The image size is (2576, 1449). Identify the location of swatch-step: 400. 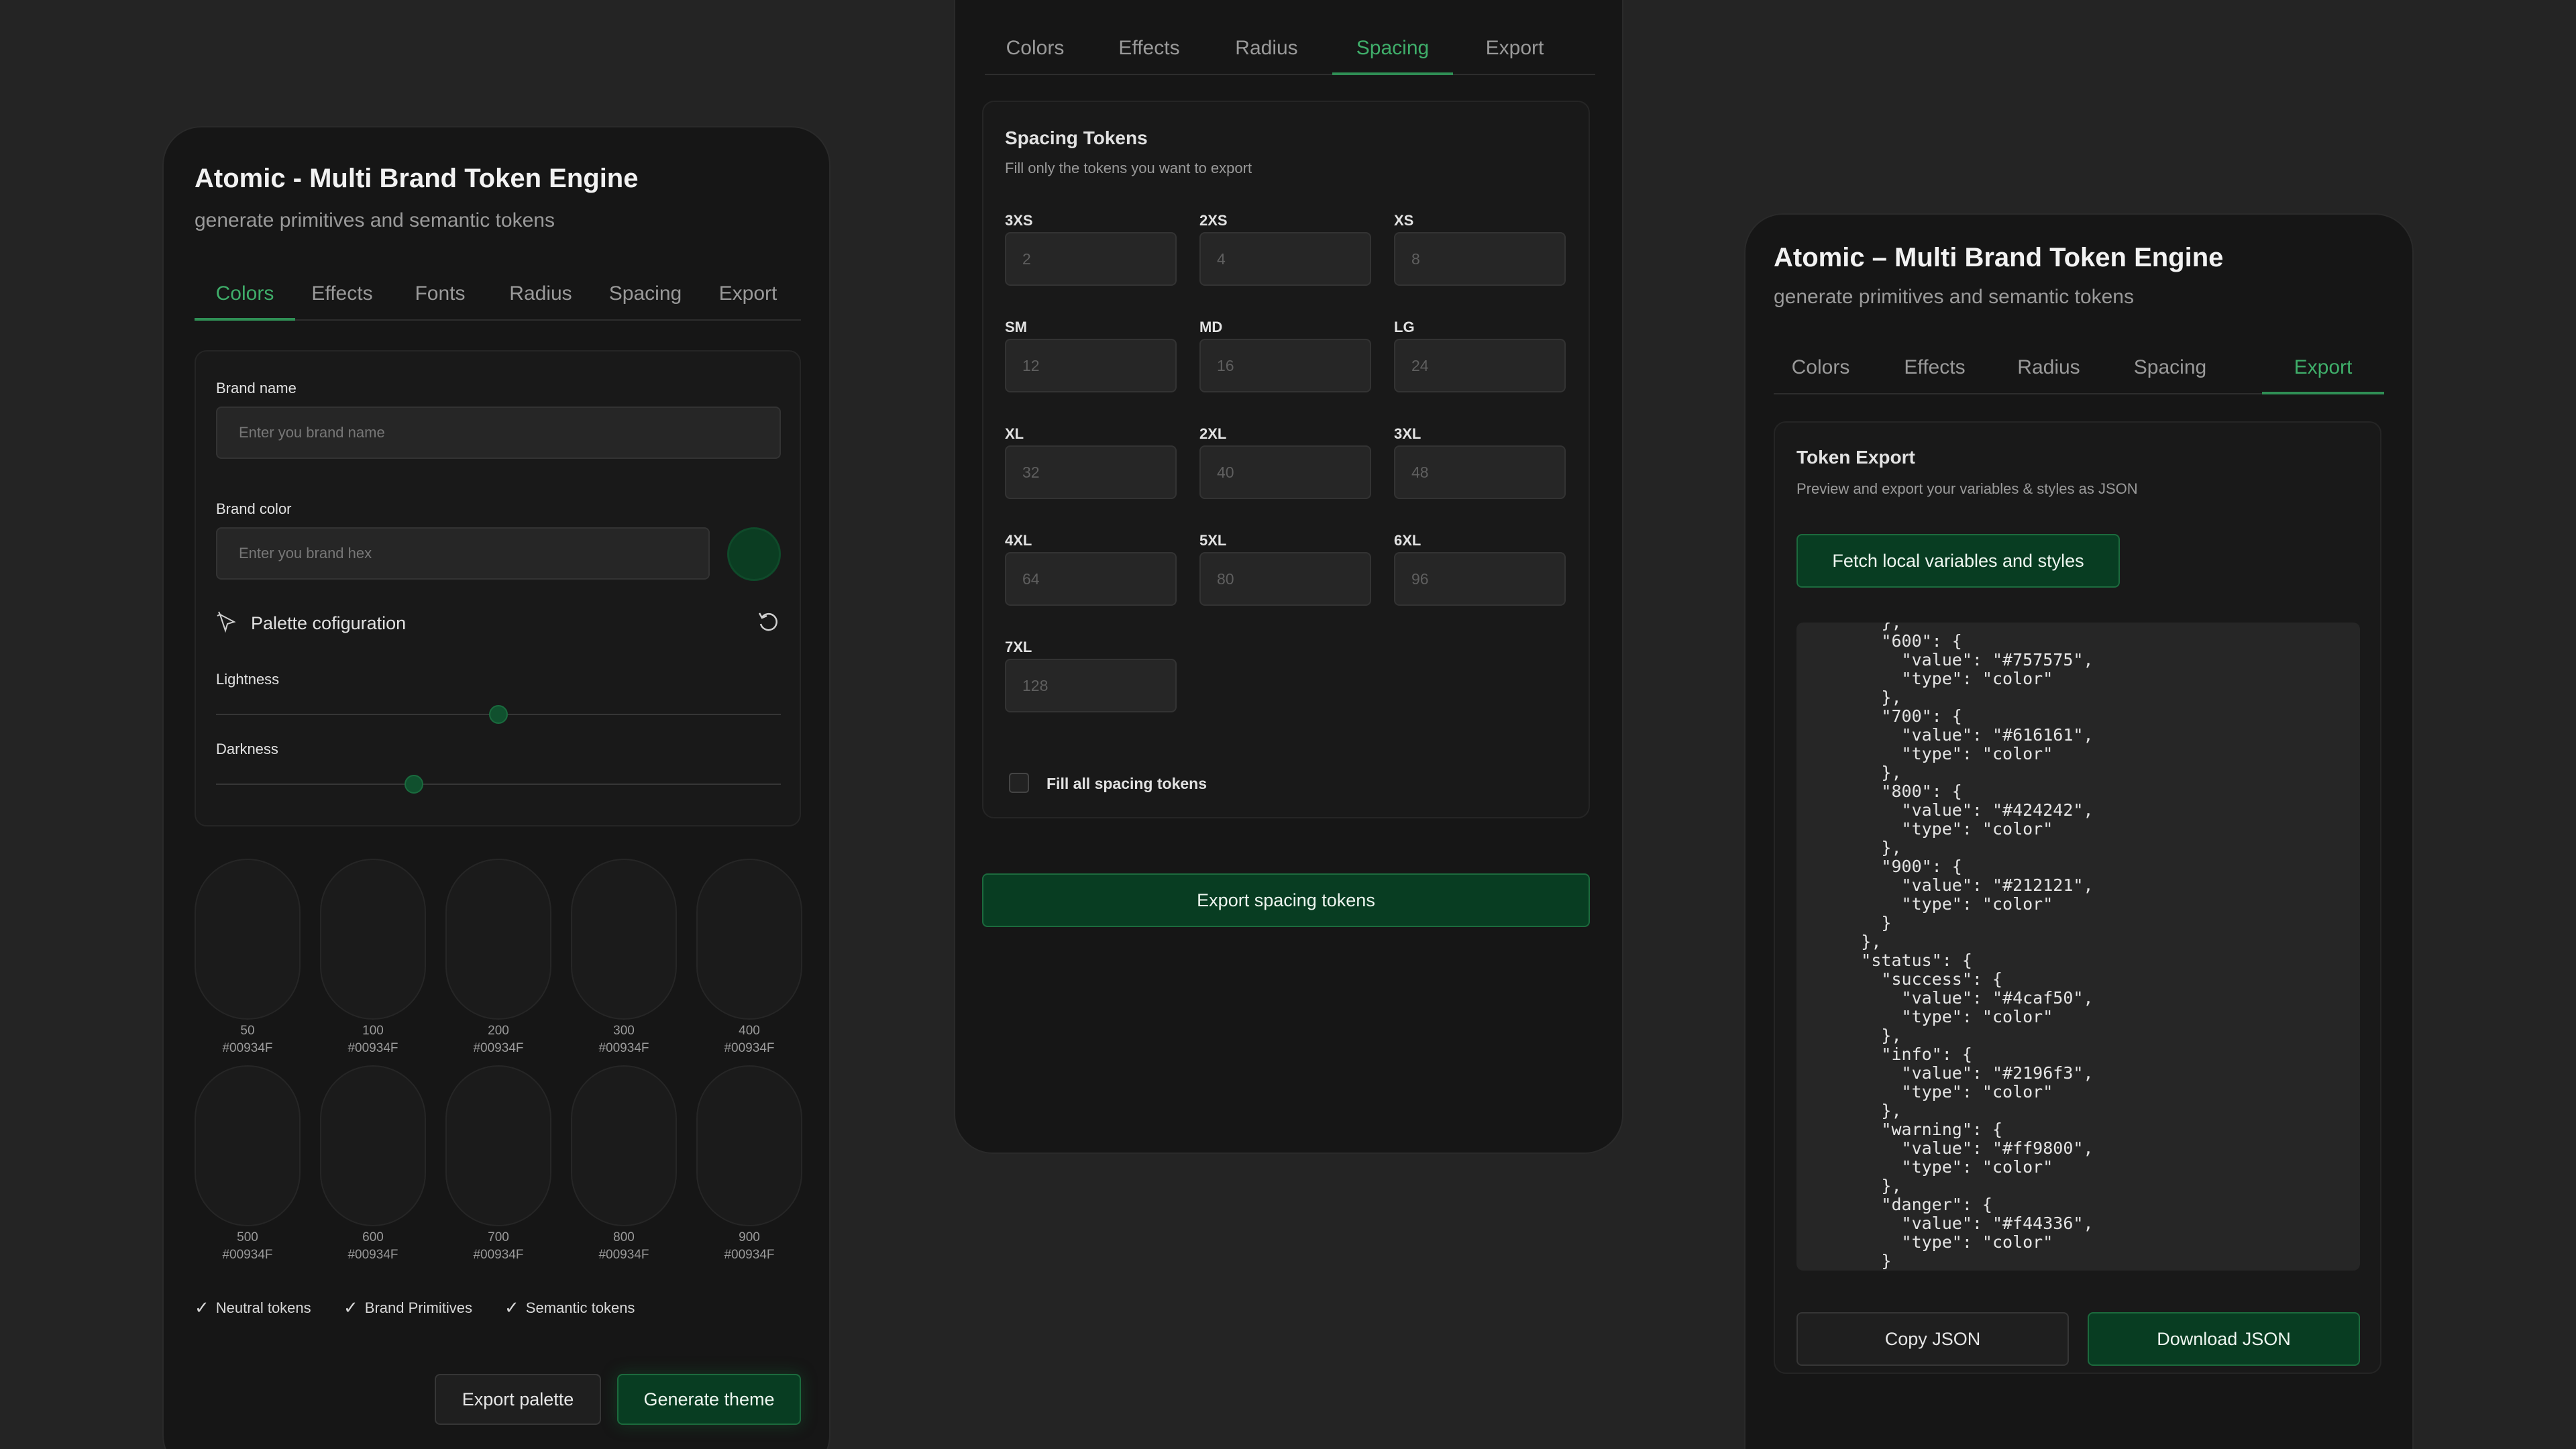
(749, 1031).